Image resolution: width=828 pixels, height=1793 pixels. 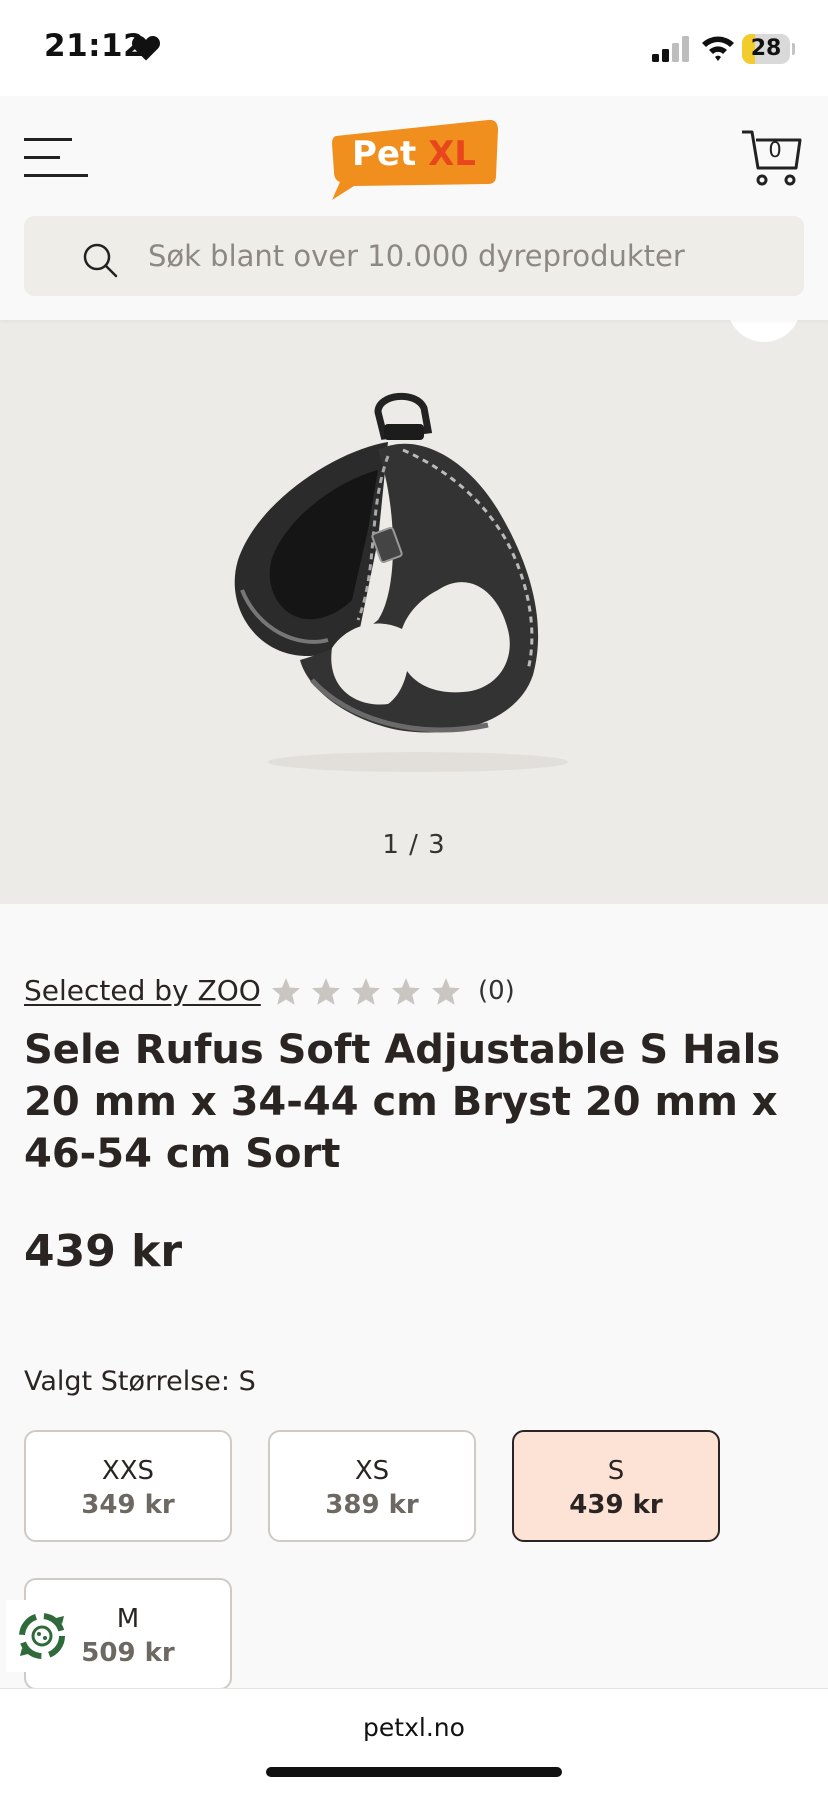 What do you see at coordinates (372, 1471) in the screenshot?
I see `size-name: XS` at bounding box center [372, 1471].